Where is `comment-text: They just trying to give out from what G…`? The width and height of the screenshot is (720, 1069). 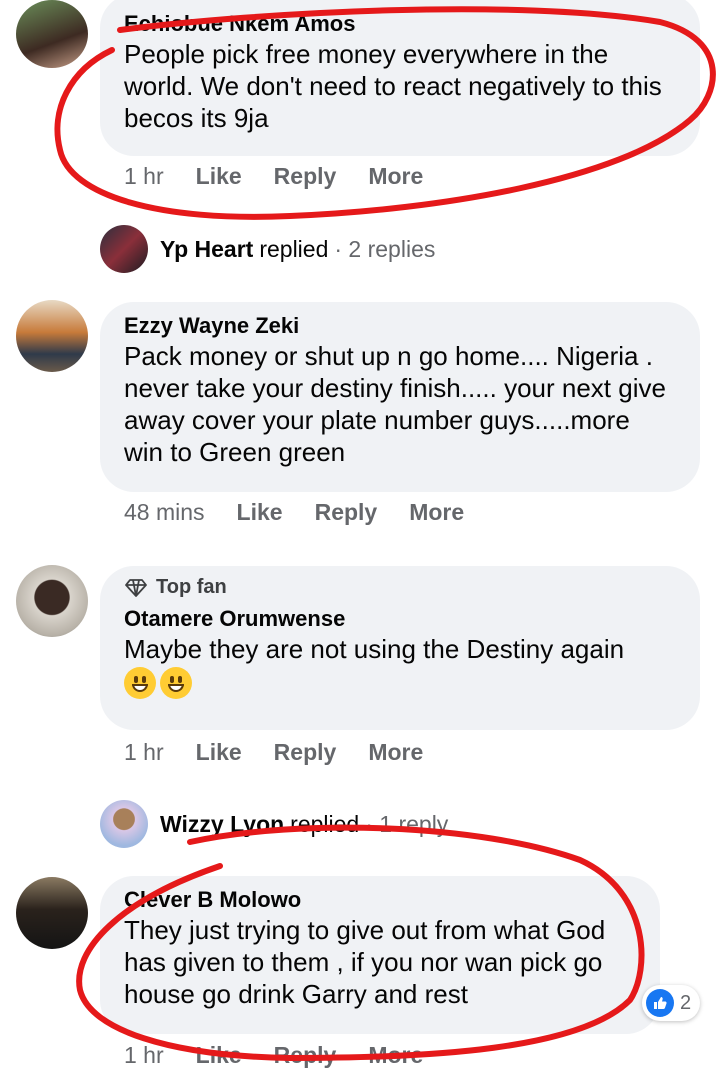
comment-text: They just trying to give out from what G… is located at coordinates (365, 962).